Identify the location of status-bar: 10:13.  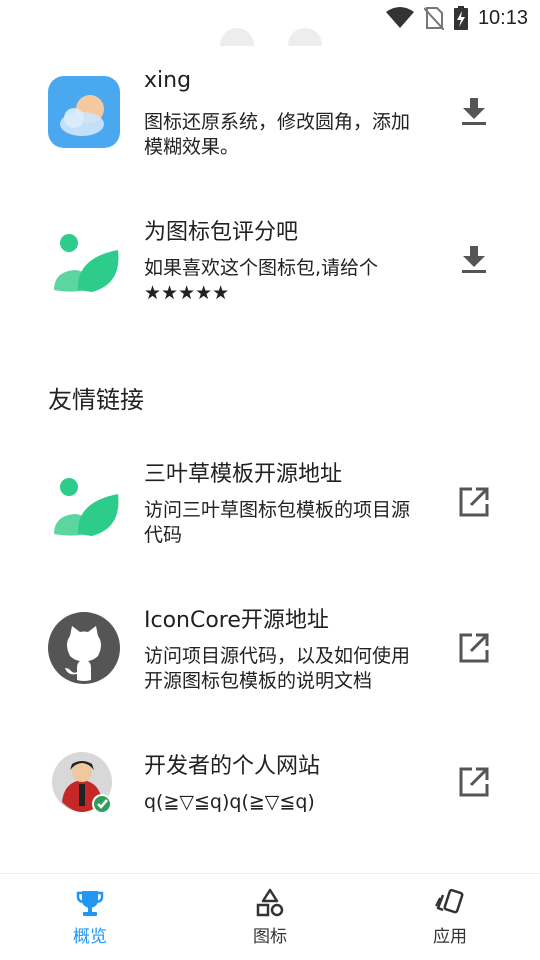
(270, 23).